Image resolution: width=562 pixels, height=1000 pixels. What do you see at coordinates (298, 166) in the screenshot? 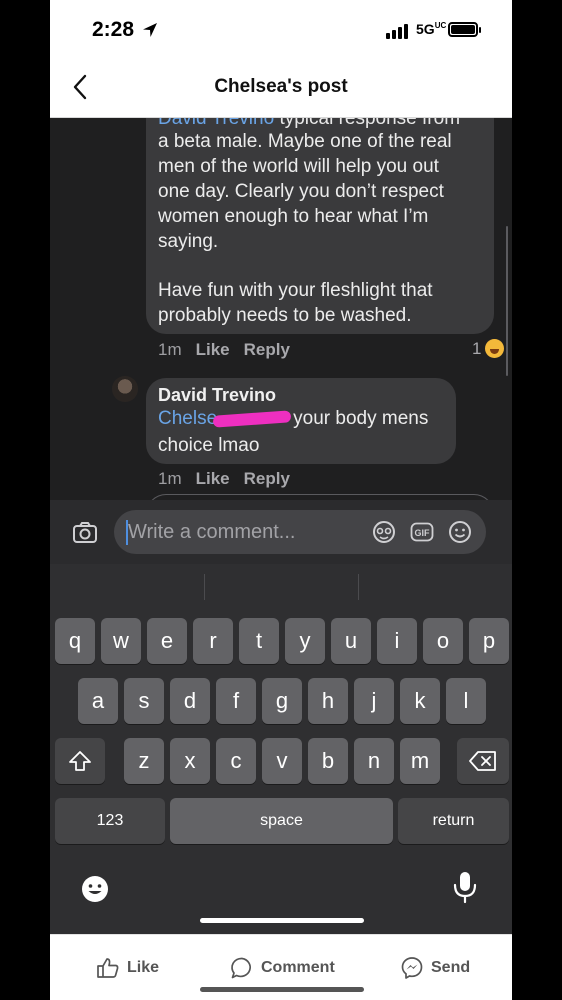
I see `comment-line: men of the world will help you out` at bounding box center [298, 166].